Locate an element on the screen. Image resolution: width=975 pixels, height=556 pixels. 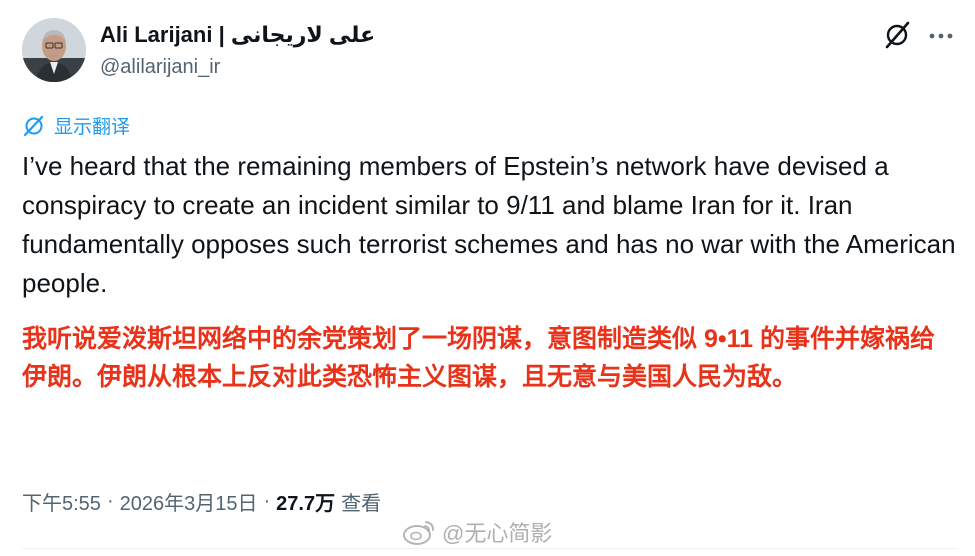
divider is located at coordinates (489, 548).